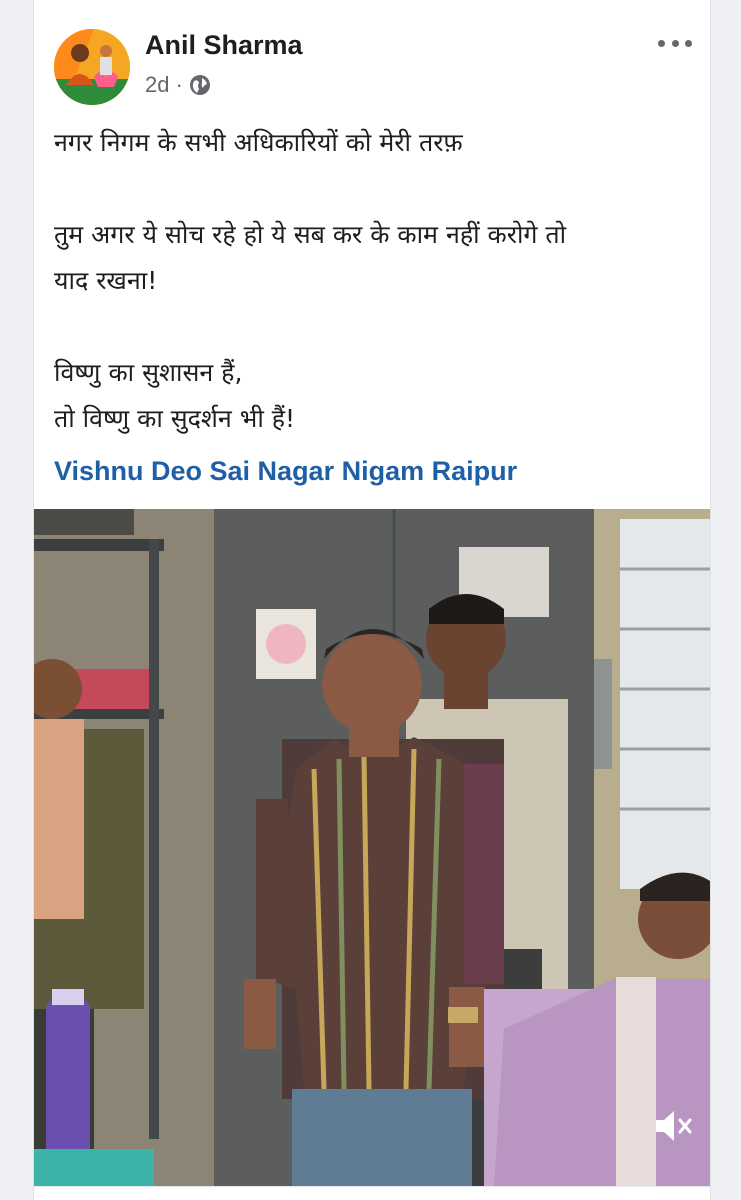 Image resolution: width=741 pixels, height=1200 pixels. What do you see at coordinates (175, 418) in the screenshot?
I see `post-line: तो विष्णु का सुदर्शन भी हैं!` at bounding box center [175, 418].